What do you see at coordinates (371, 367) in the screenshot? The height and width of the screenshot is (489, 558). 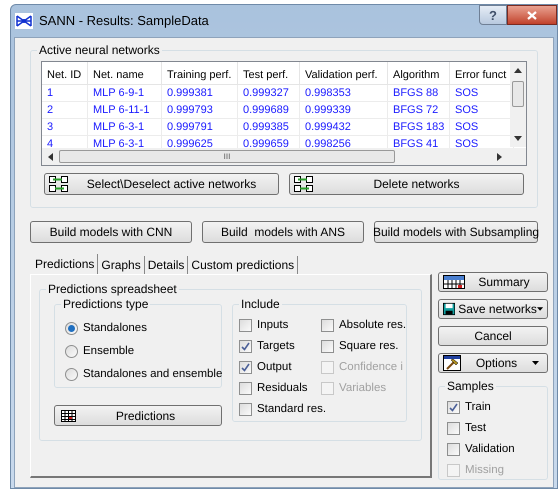 I see `checkbox-label: Confidence i` at bounding box center [371, 367].